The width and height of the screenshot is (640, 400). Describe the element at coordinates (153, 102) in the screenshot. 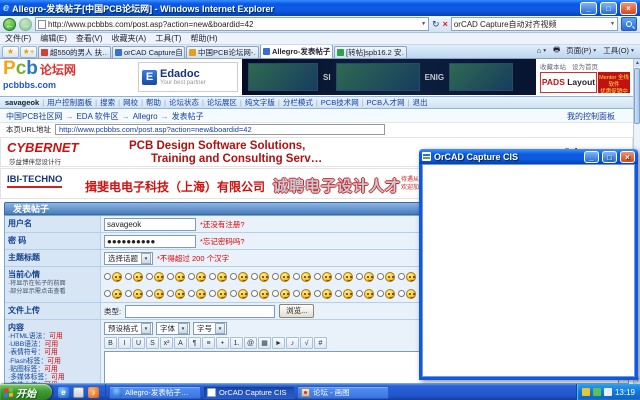

I see `nav-link: 帮助` at that location.